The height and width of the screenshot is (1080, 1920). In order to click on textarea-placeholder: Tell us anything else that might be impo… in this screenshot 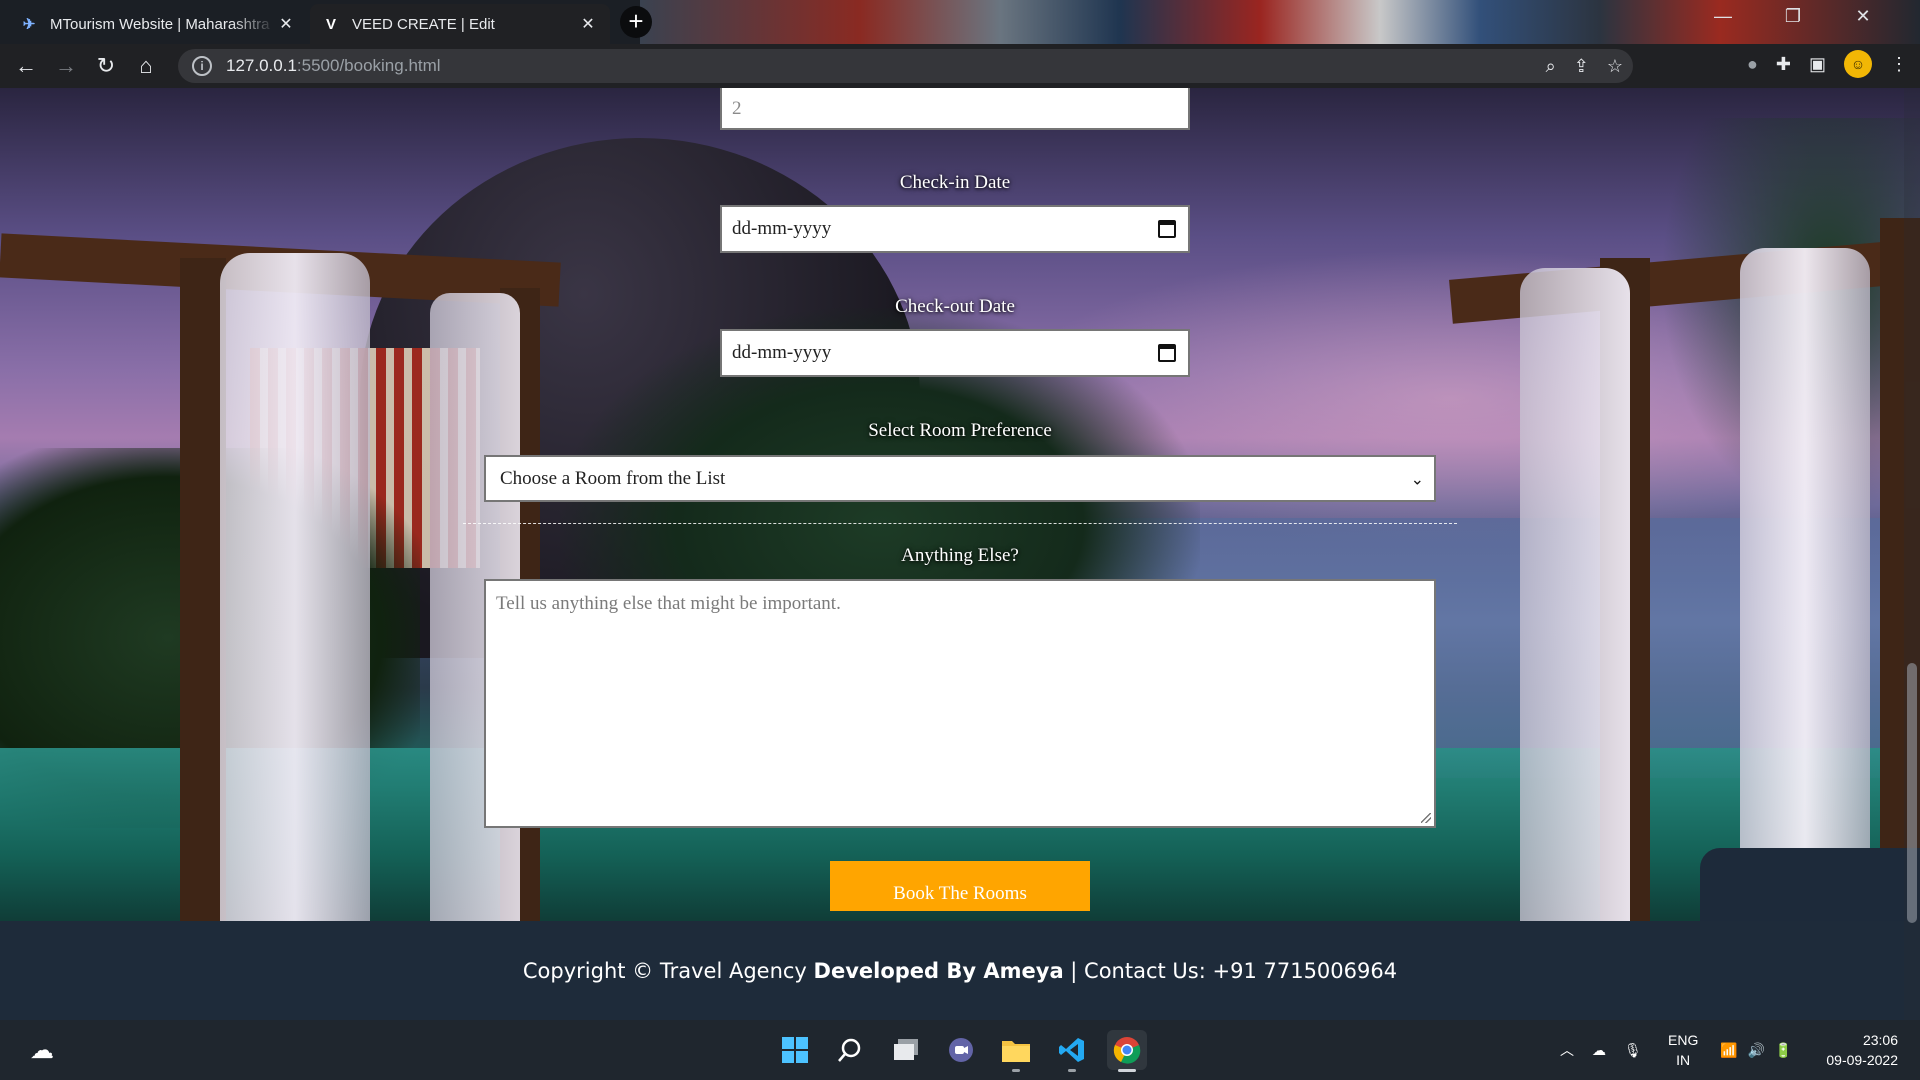, I will do `click(668, 603)`.